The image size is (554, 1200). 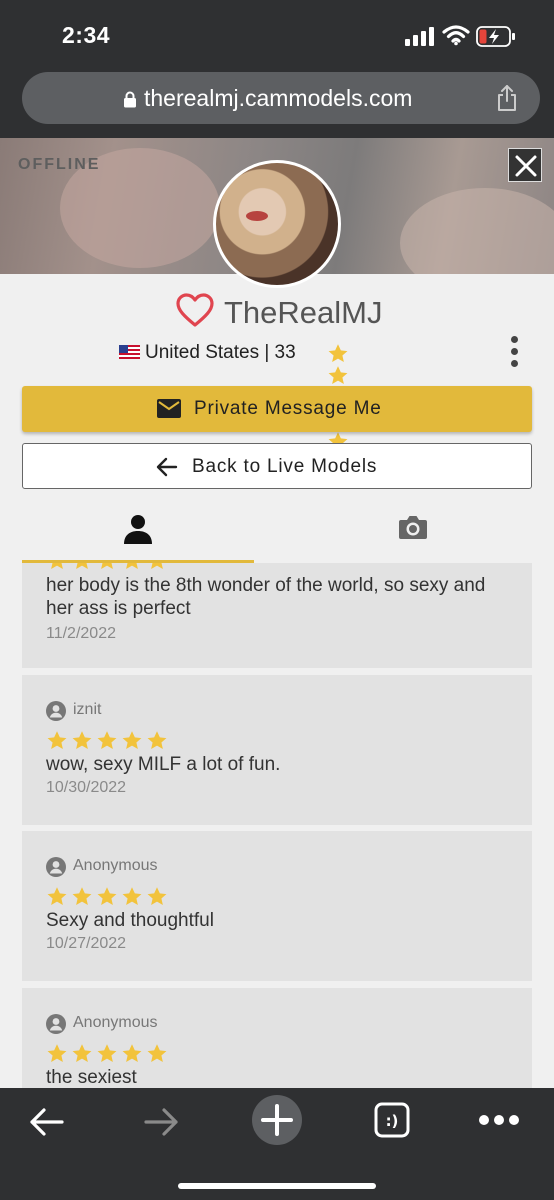 I want to click on arrow-left-icon, so click(x=167, y=467).